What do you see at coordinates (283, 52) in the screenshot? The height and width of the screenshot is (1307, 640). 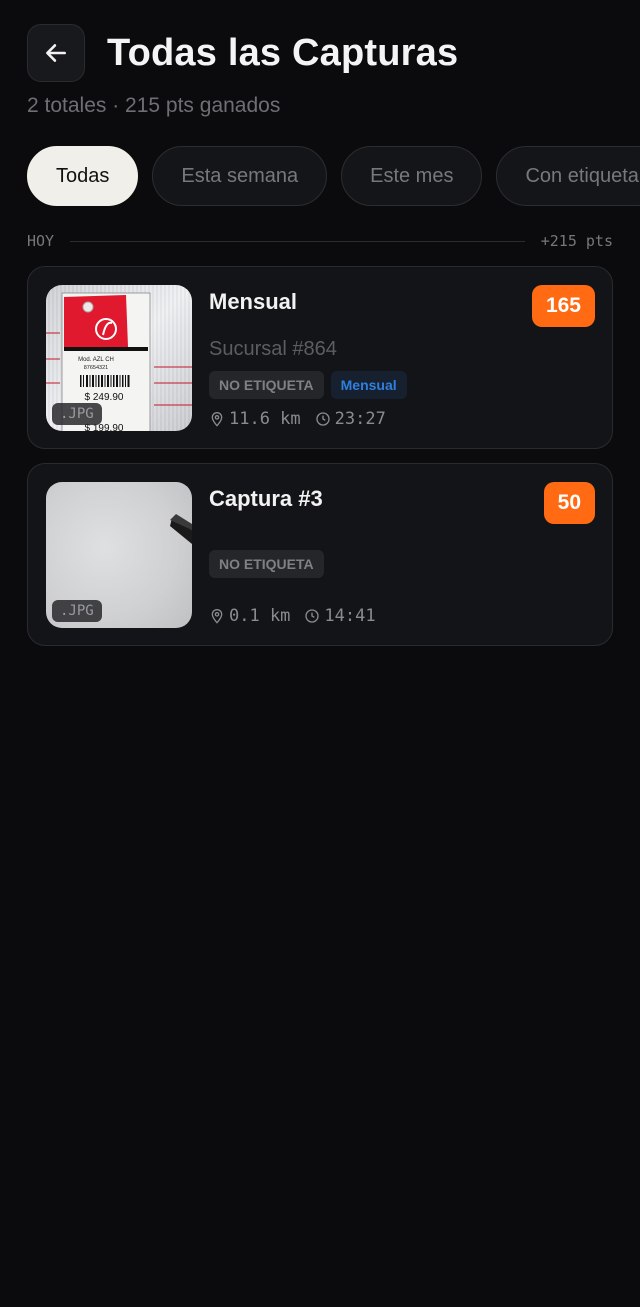 I see `page-title: Todas las Capturas` at bounding box center [283, 52].